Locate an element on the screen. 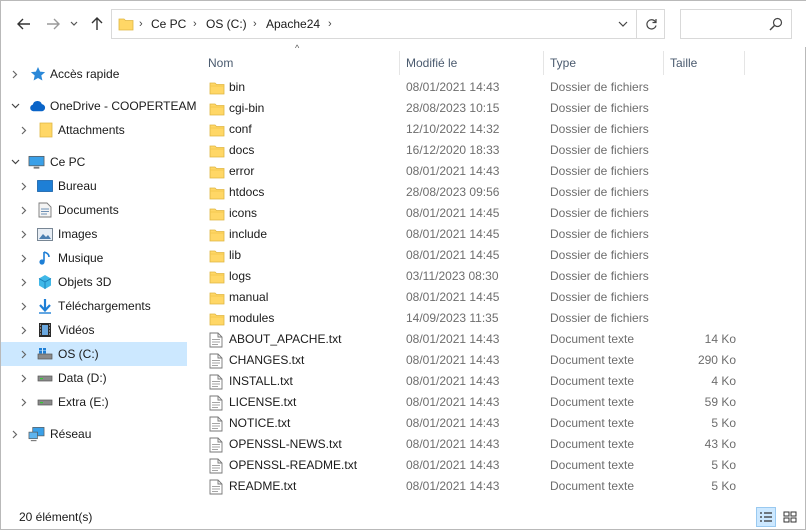 Image resolution: width=806 pixels, height=530 pixels. file-name: ABOUT_APACHE.txt is located at coordinates (285, 339).